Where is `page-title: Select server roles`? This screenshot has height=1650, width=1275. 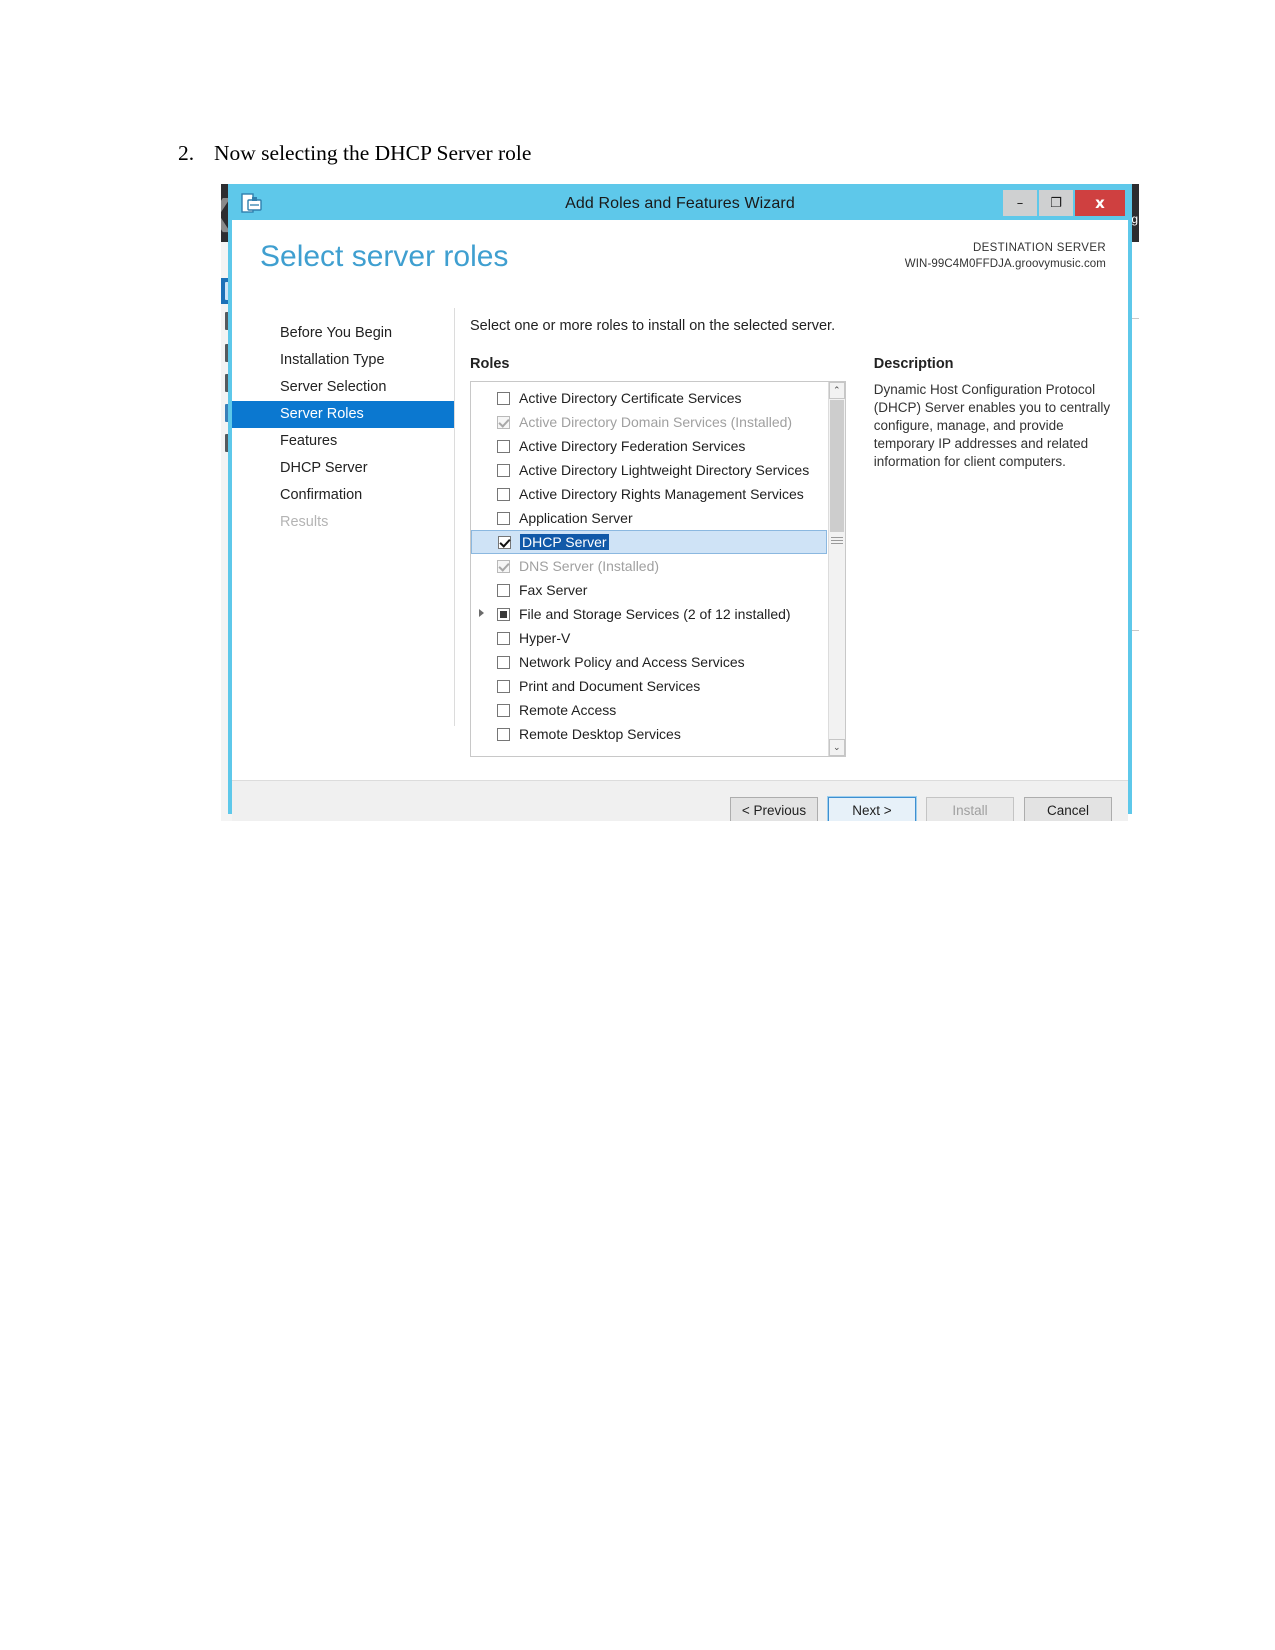 page-title: Select server roles is located at coordinates (384, 256).